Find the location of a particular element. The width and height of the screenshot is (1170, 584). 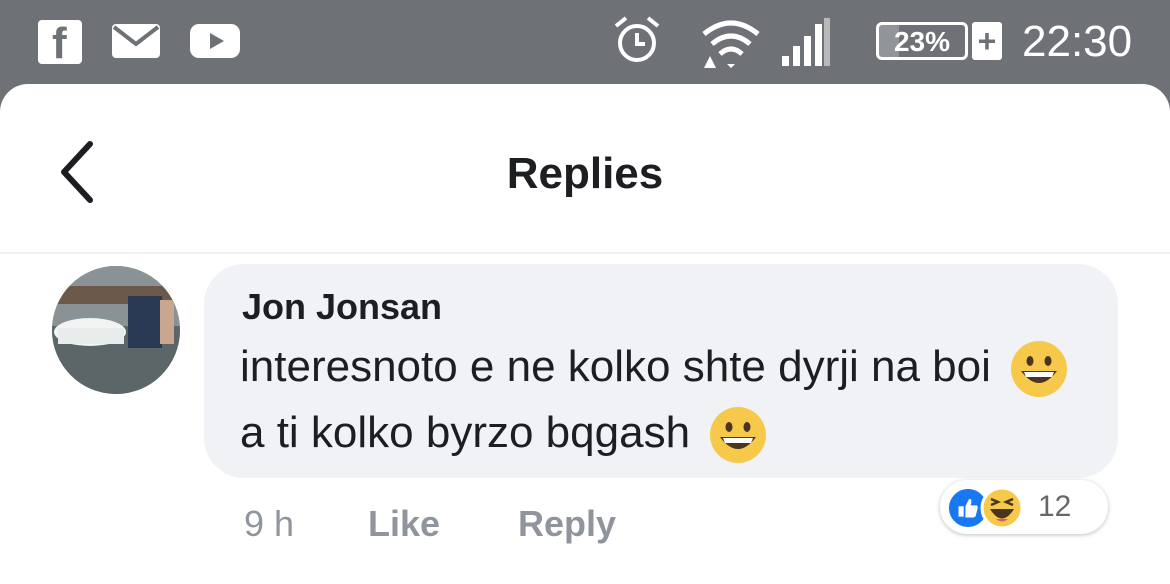

comment-text-part1: interesnoto e ne kolko shte dyrji na boi is located at coordinates (615, 366).